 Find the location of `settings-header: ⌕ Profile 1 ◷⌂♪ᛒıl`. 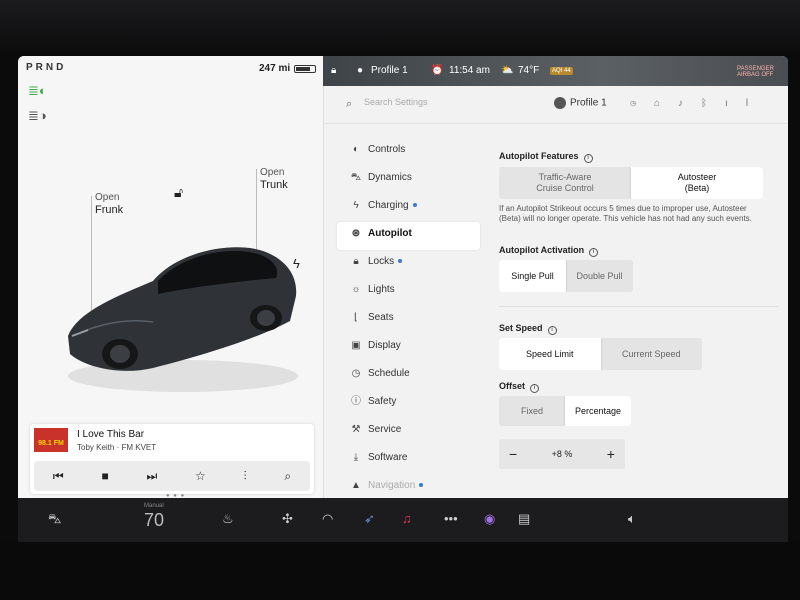

settings-header: ⌕ Profile 1 ◷⌂♪ᛒıl is located at coordinates (556, 105).